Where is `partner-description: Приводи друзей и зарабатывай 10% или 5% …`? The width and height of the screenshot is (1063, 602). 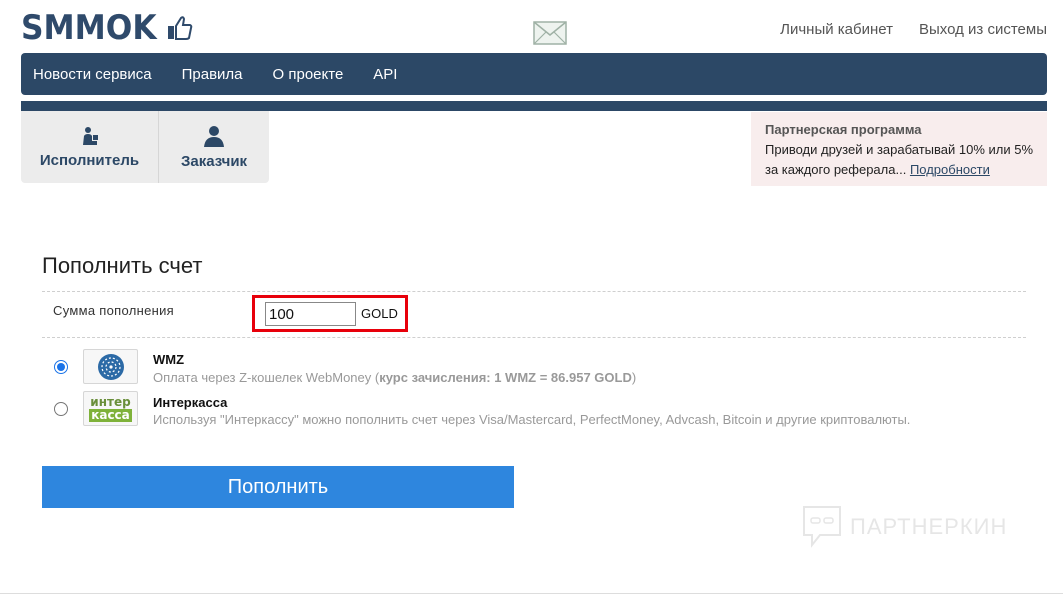
partner-description: Приводи друзей и зарабатывай 10% или 5% … is located at coordinates (899, 159).